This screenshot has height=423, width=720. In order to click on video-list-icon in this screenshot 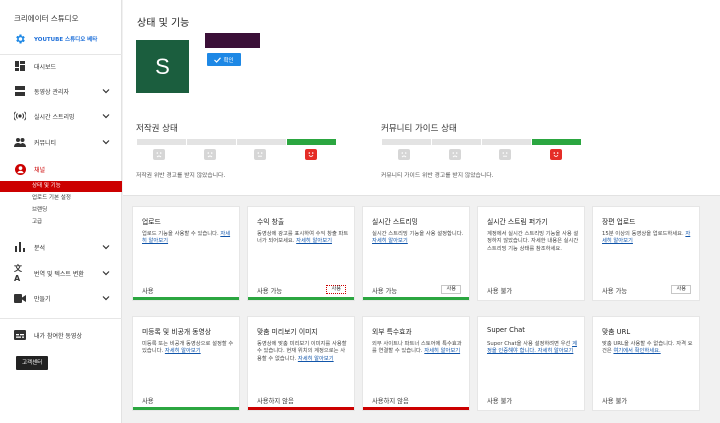, I will do `click(20, 91)`.